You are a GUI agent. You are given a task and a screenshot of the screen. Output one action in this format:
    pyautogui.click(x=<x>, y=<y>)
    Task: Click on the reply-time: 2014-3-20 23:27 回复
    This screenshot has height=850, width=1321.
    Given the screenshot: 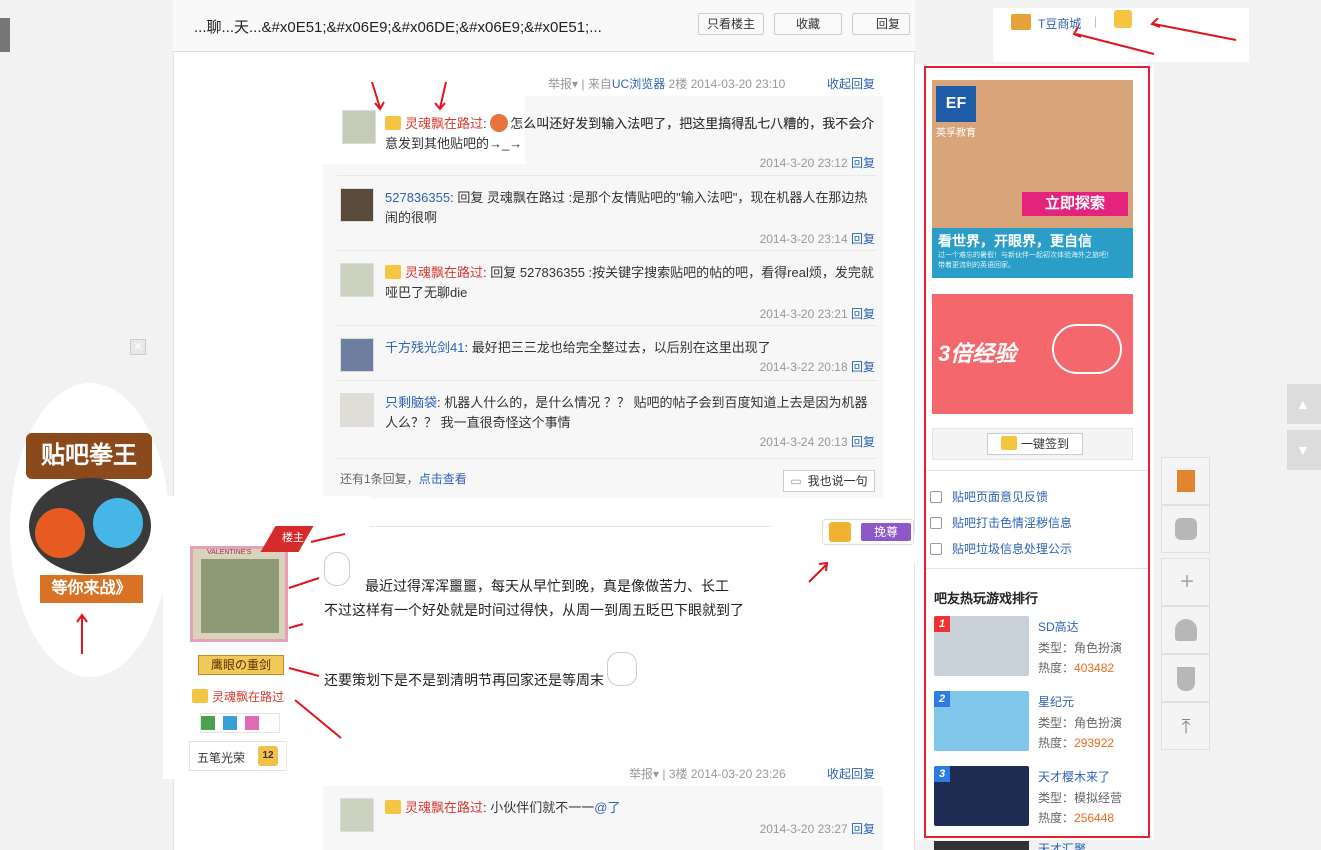 What is the action you would take?
    pyautogui.click(x=817, y=828)
    